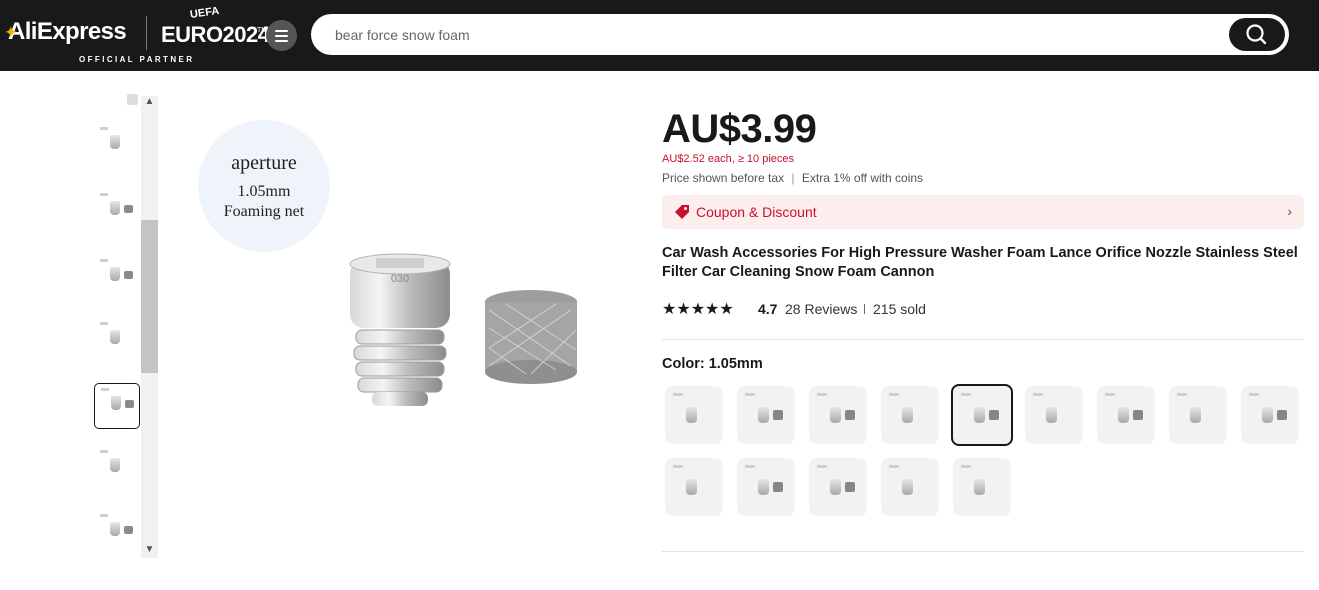 The image size is (1319, 590). Describe the element at coordinates (1289, 211) in the screenshot. I see `chevron-right-icon: ›` at that location.